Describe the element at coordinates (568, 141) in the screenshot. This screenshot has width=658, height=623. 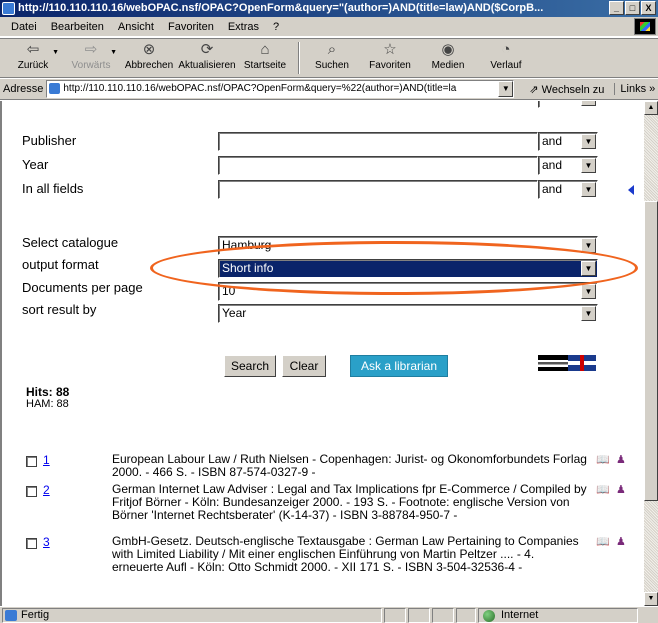
I see `publisher-operator-select: and ▼` at that location.